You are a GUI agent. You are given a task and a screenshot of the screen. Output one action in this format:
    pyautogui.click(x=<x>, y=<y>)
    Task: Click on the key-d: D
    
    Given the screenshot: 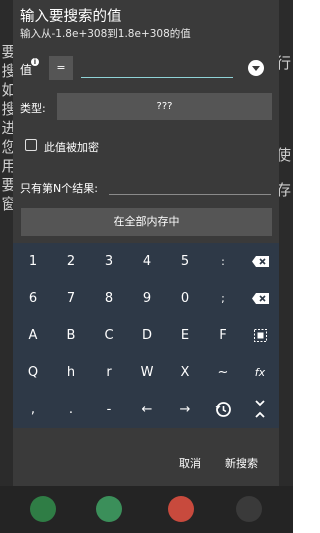 What is the action you would take?
    pyautogui.click(x=147, y=335)
    